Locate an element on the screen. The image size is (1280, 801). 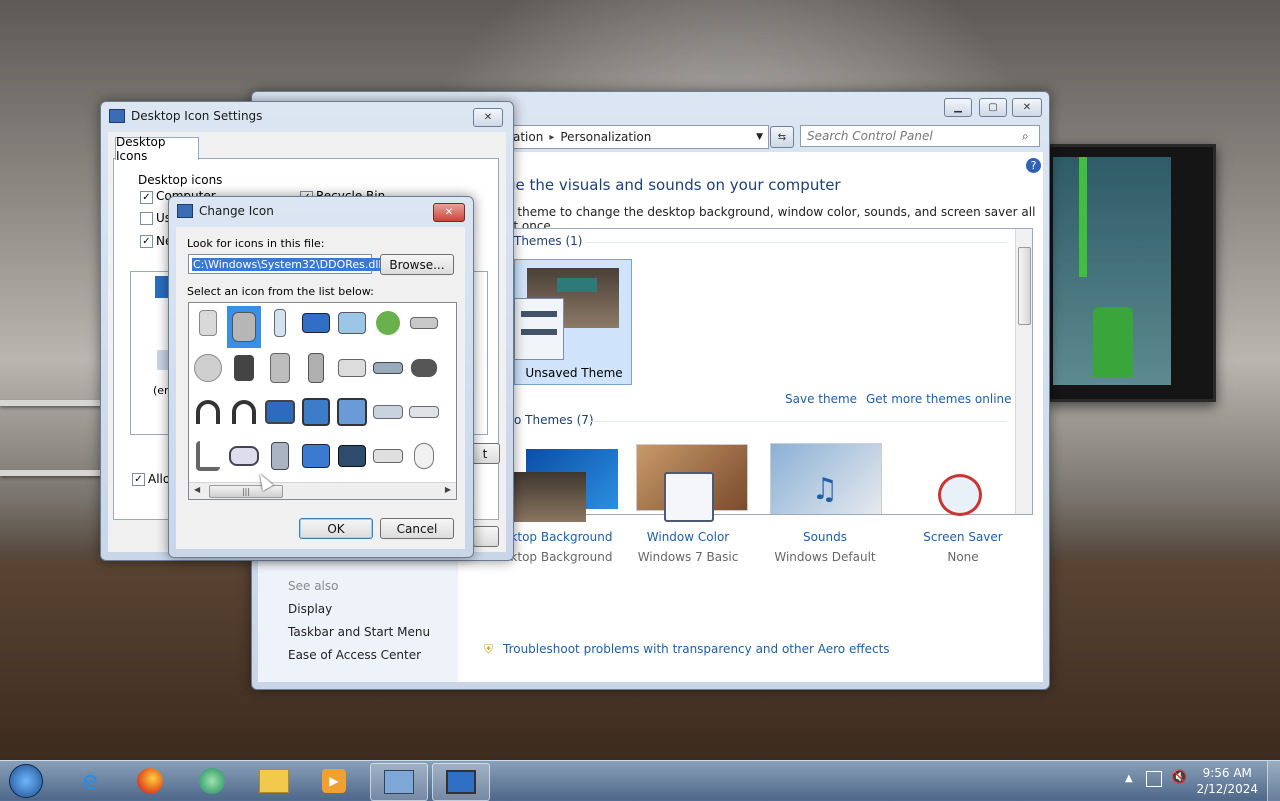
address-bar: ation ▸ Personalization ▼ is located at coordinates (640, 137).